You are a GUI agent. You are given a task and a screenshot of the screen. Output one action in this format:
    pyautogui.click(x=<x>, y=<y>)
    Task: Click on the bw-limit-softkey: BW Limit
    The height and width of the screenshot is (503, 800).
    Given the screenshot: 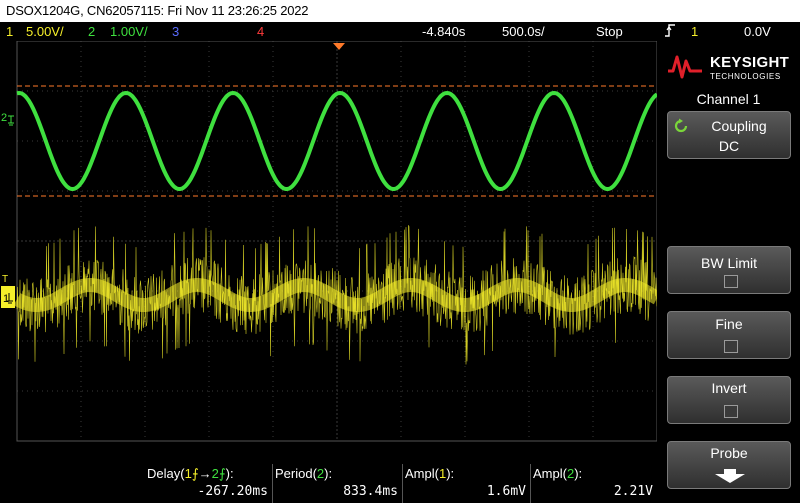 What is the action you would take?
    pyautogui.click(x=729, y=270)
    